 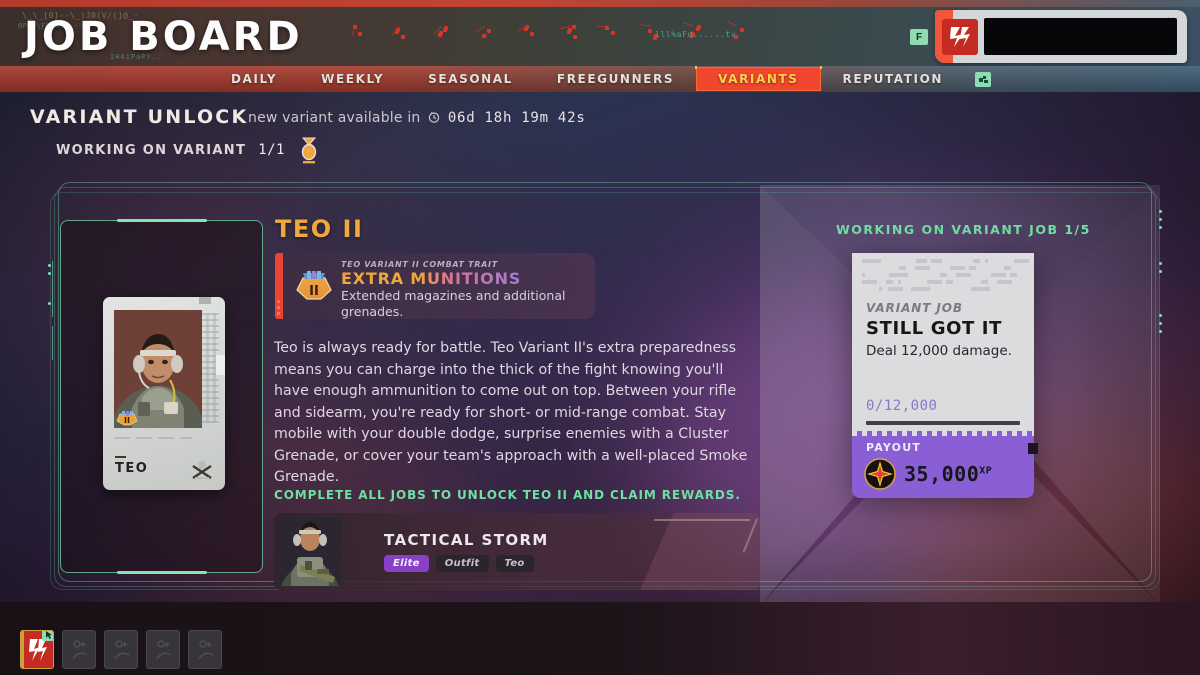 I want to click on card-divider, so click(x=153, y=438).